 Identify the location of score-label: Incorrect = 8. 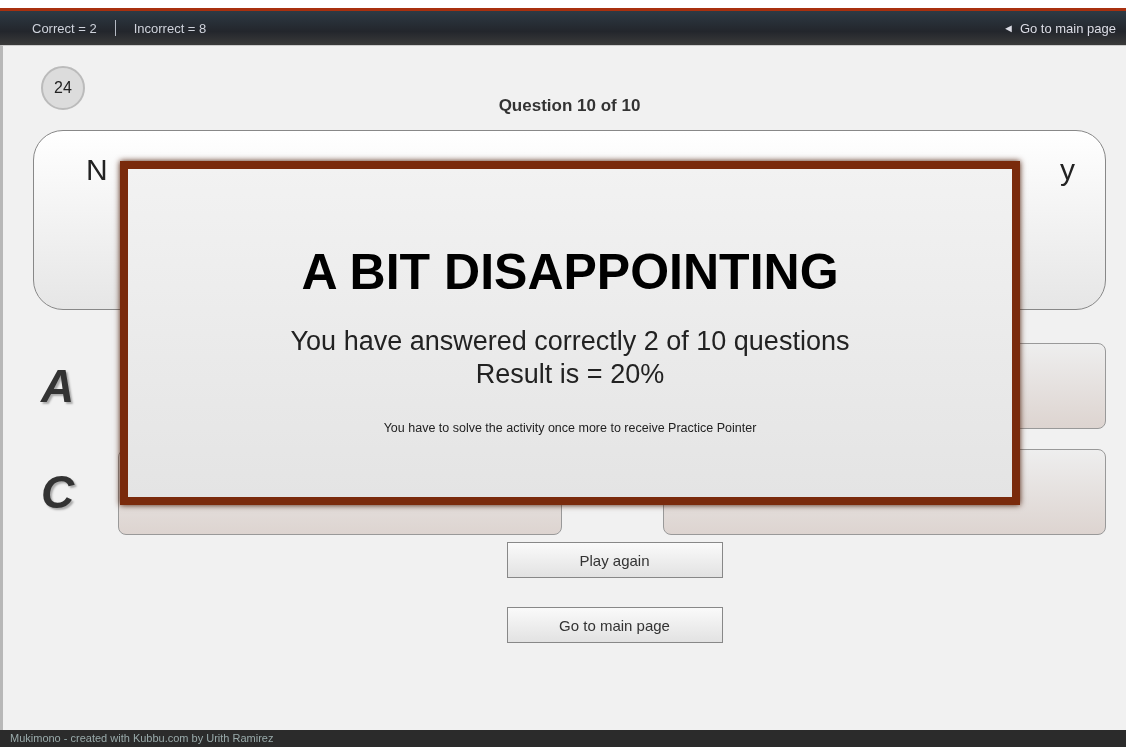
(170, 28).